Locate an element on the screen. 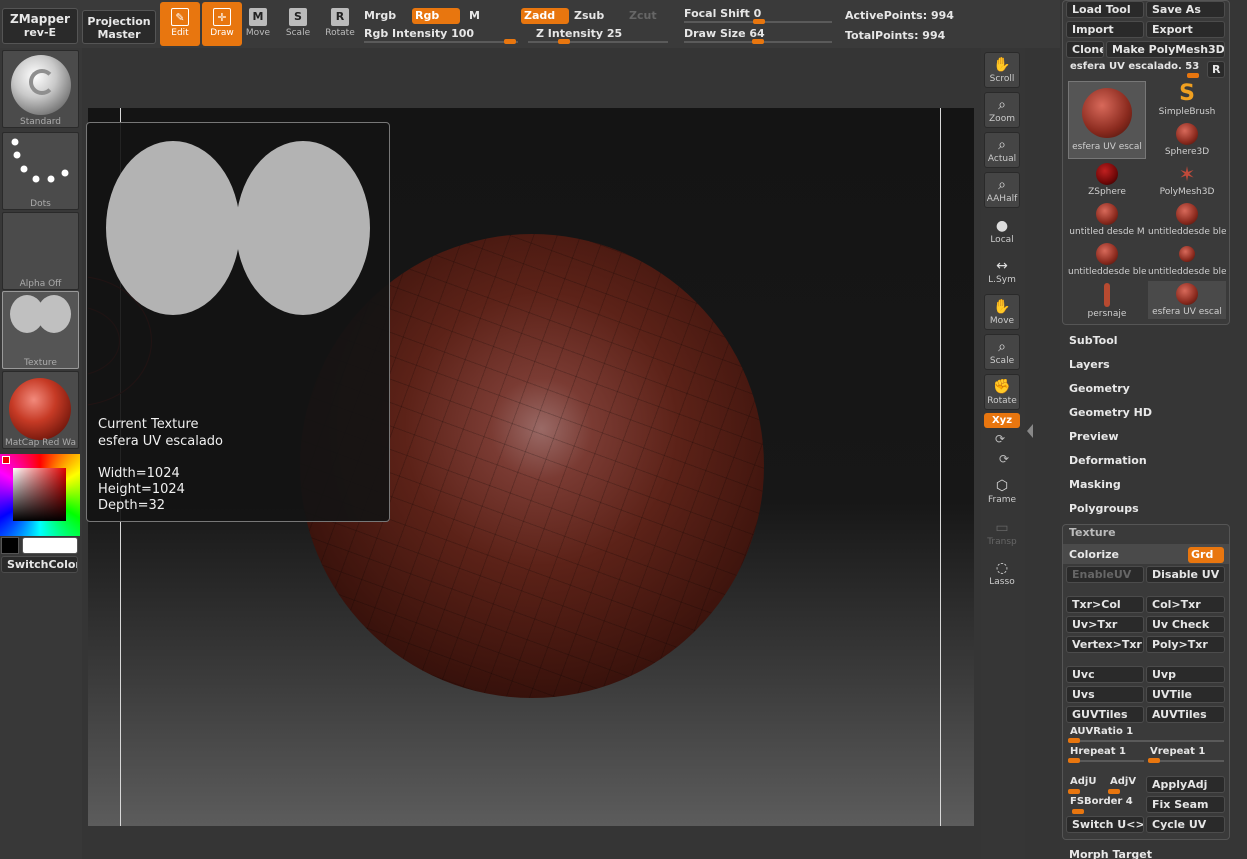 The height and width of the screenshot is (859, 1247). material-selector: MatCap Red Wa is located at coordinates (40, 410).